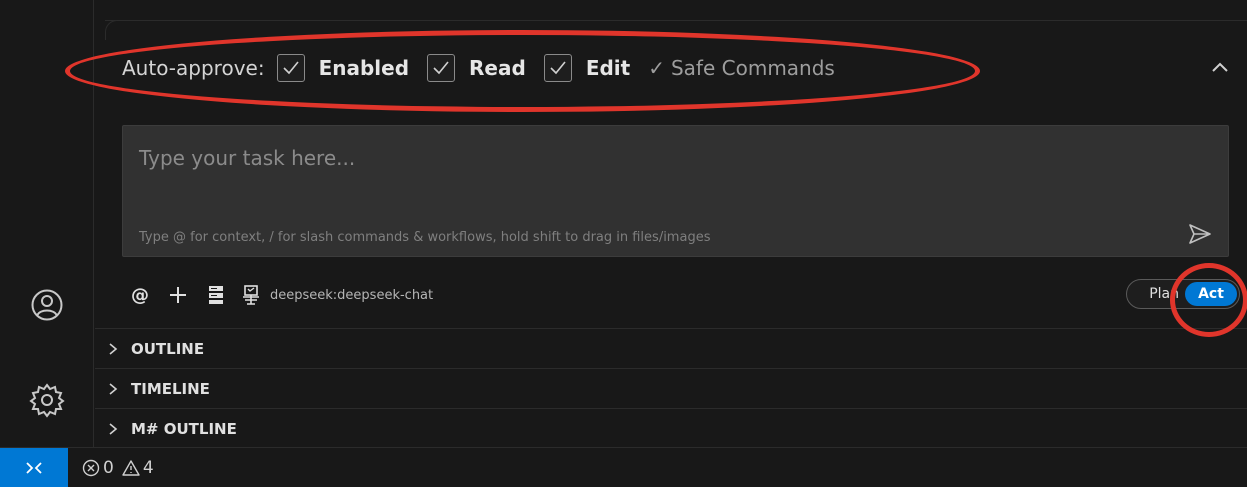  I want to click on section-title: OUTLINE, so click(168, 348).